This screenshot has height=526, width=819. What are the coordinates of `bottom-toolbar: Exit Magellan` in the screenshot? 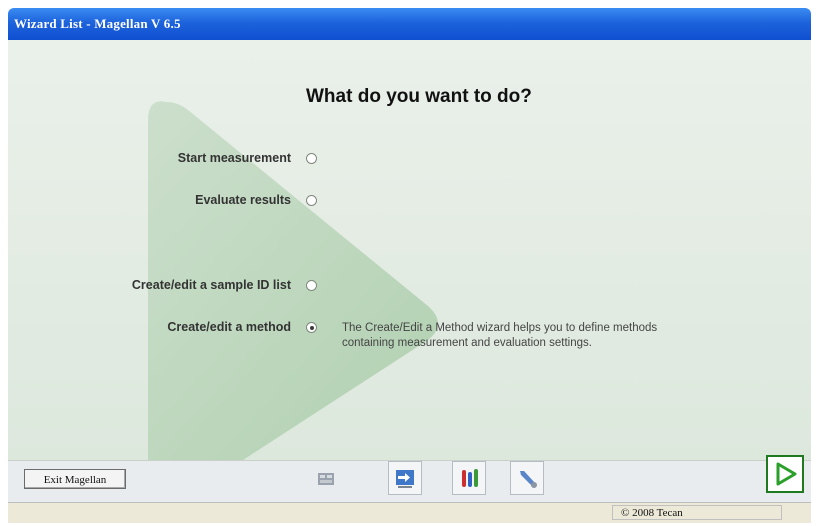 It's located at (409, 479).